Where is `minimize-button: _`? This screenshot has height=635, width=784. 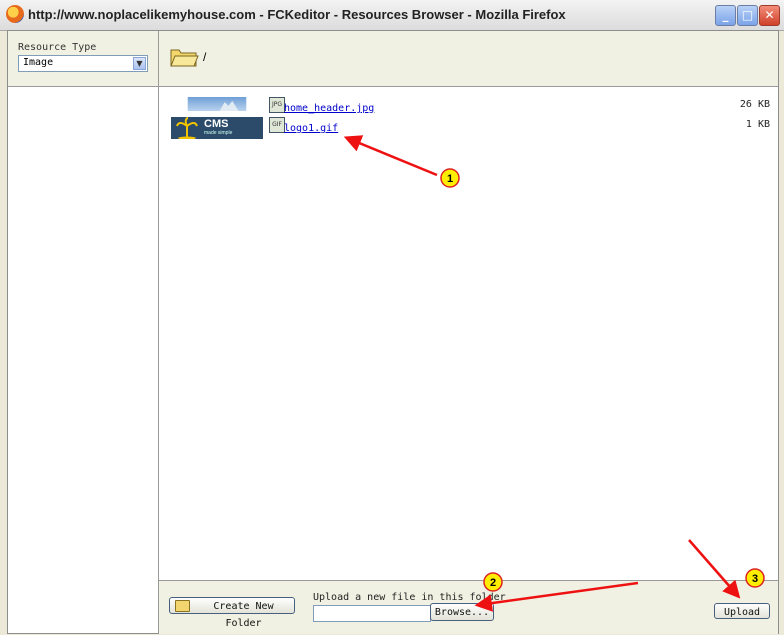 minimize-button: _ is located at coordinates (725, 15).